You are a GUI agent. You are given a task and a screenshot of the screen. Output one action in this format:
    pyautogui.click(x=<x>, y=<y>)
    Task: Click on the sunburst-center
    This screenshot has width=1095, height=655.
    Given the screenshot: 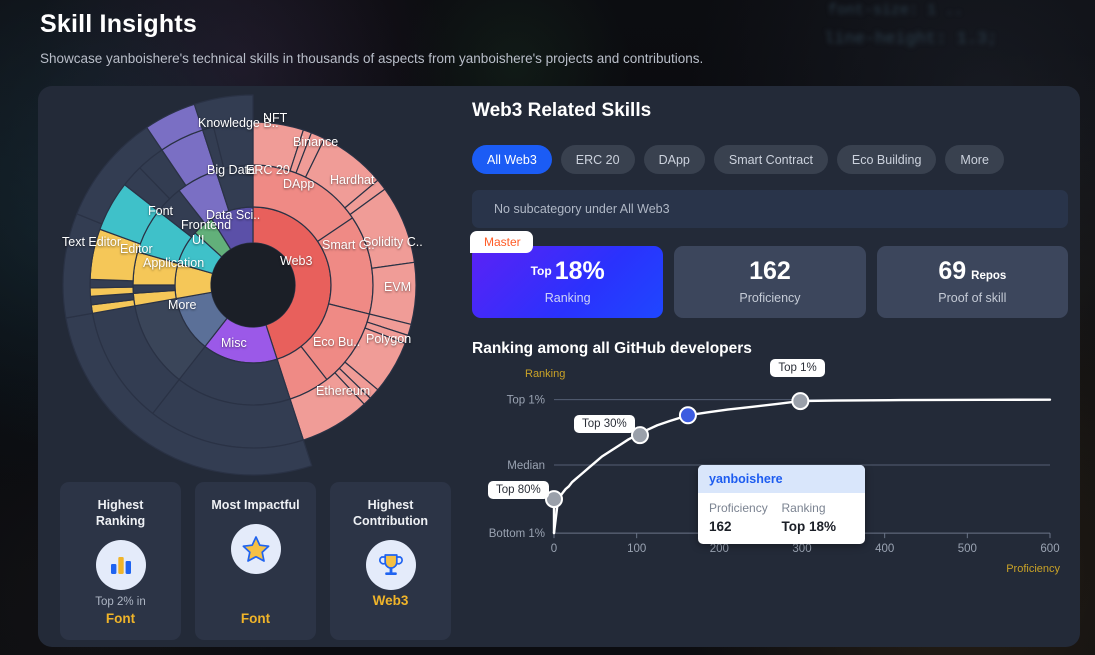 What is the action you would take?
    pyautogui.click(x=253, y=285)
    